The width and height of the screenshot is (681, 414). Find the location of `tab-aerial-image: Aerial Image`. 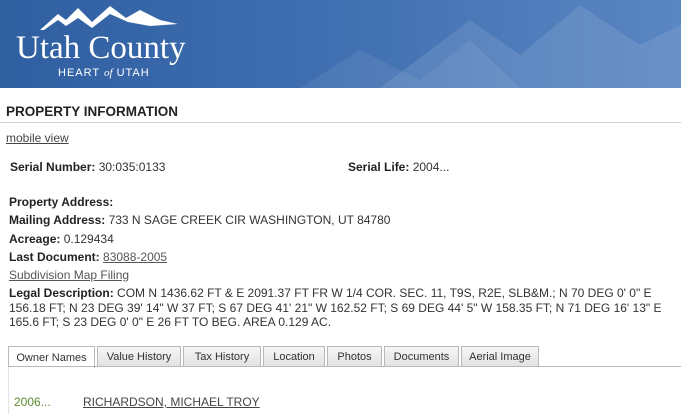

tab-aerial-image: Aerial Image is located at coordinates (500, 356).